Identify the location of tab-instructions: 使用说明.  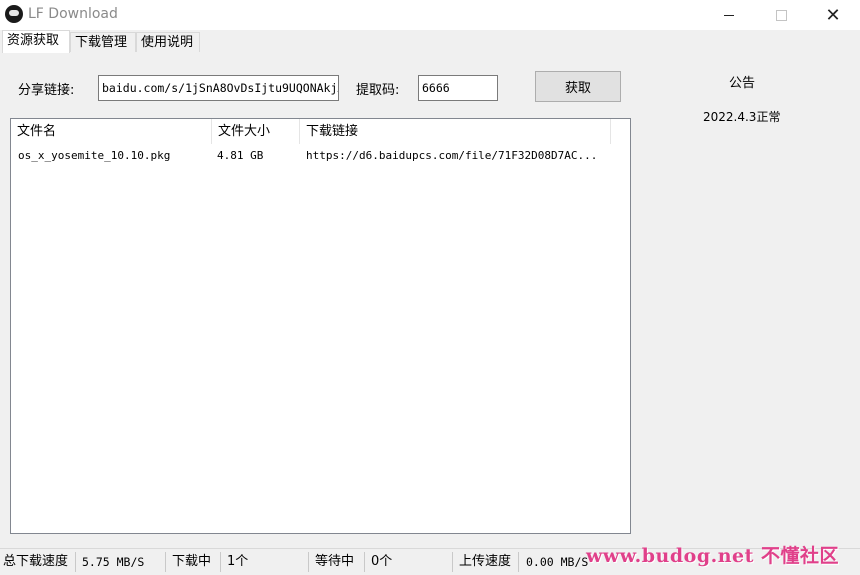
(168, 42).